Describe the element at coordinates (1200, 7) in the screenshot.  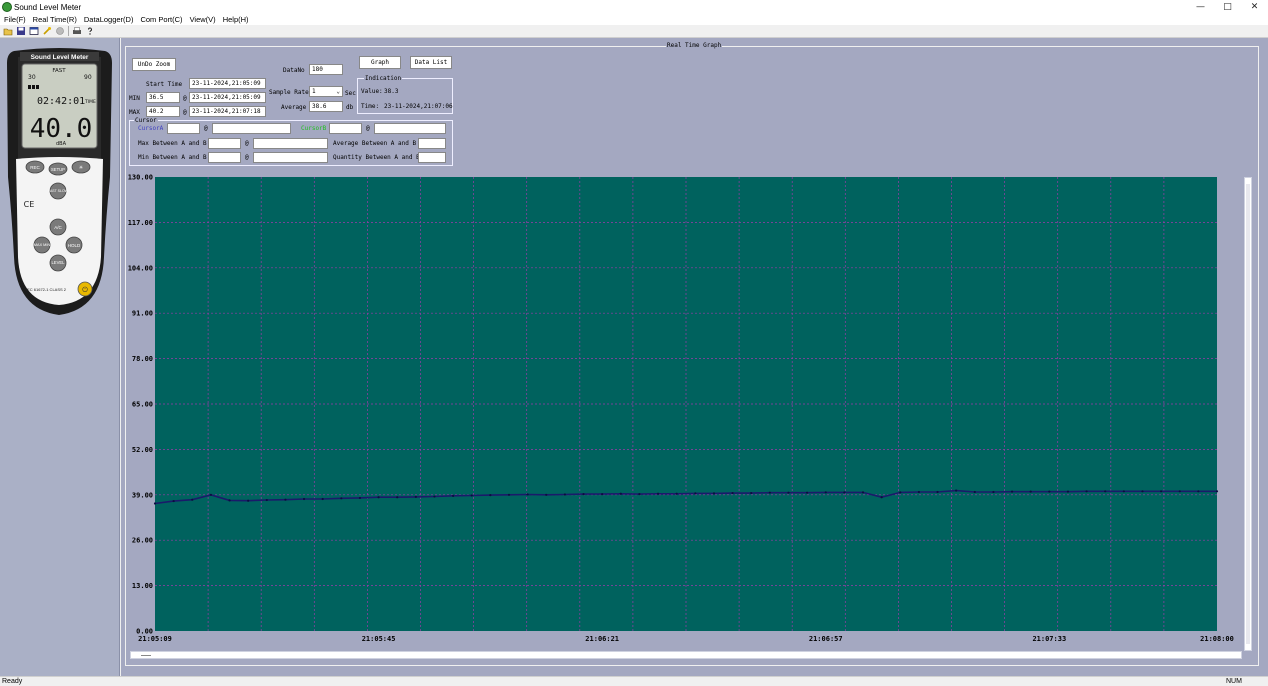
I see `minimize-button: —` at that location.